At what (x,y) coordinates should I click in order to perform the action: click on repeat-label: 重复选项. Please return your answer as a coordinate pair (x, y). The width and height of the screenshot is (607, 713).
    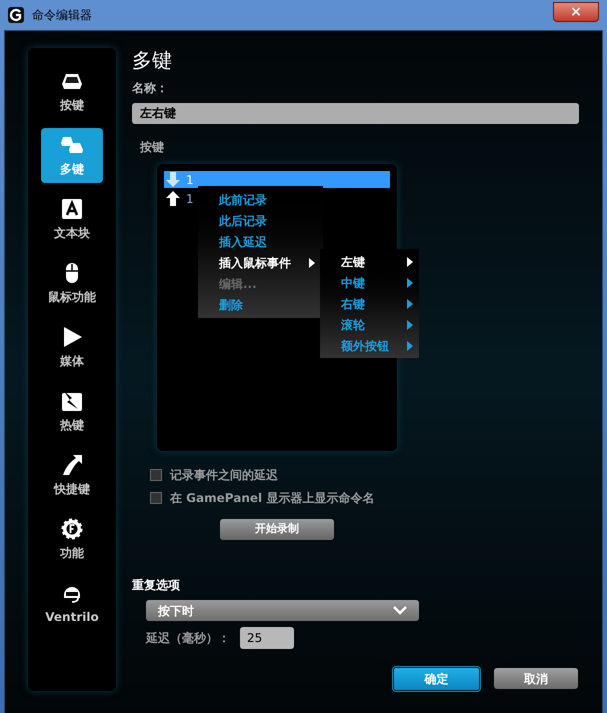
    Looking at the image, I should click on (156, 585).